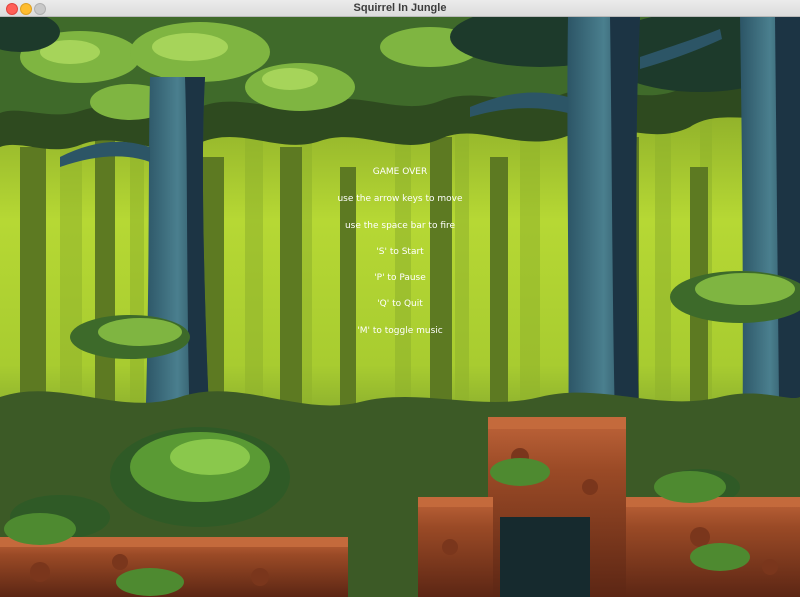 The height and width of the screenshot is (597, 800). I want to click on instruction-fire: use the space bar to fire, so click(400, 226).